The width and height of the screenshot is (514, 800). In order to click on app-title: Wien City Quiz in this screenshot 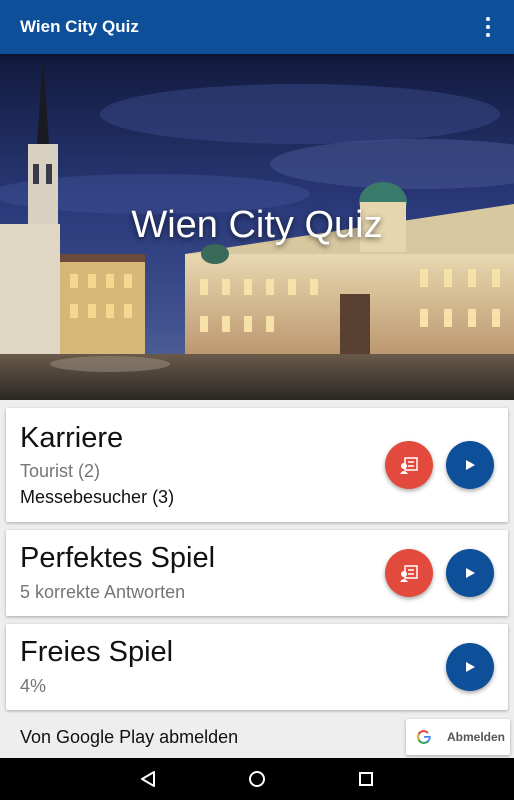, I will do `click(79, 26)`.